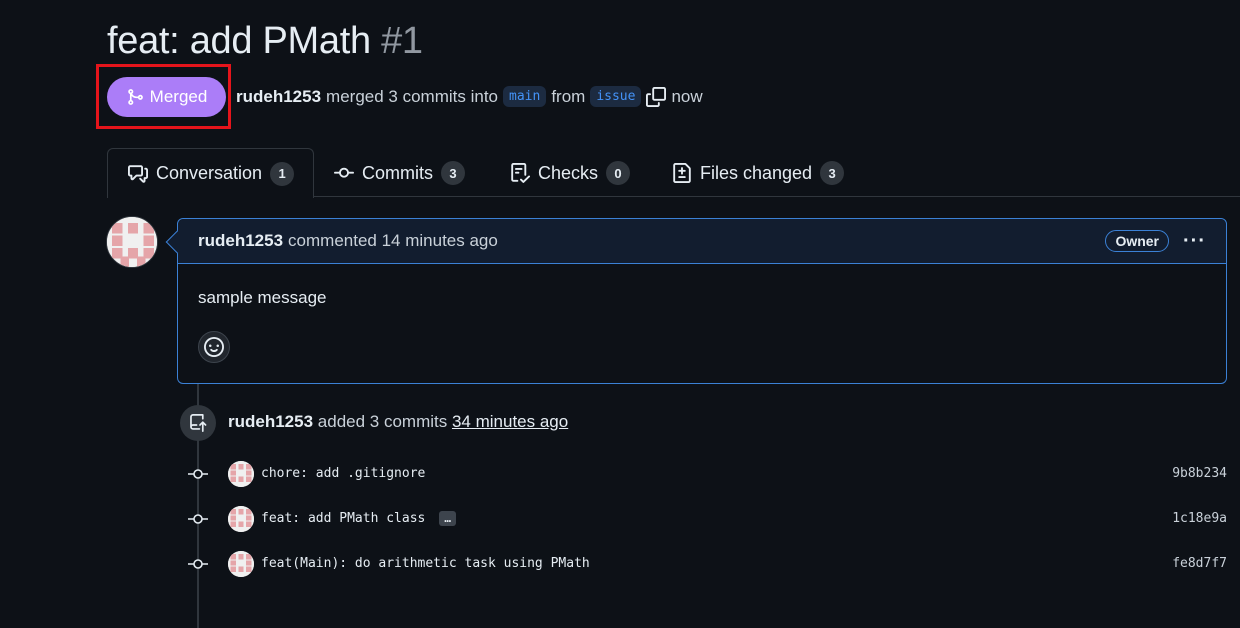  What do you see at coordinates (138, 173) in the screenshot?
I see `comment-discussion-icon` at bounding box center [138, 173].